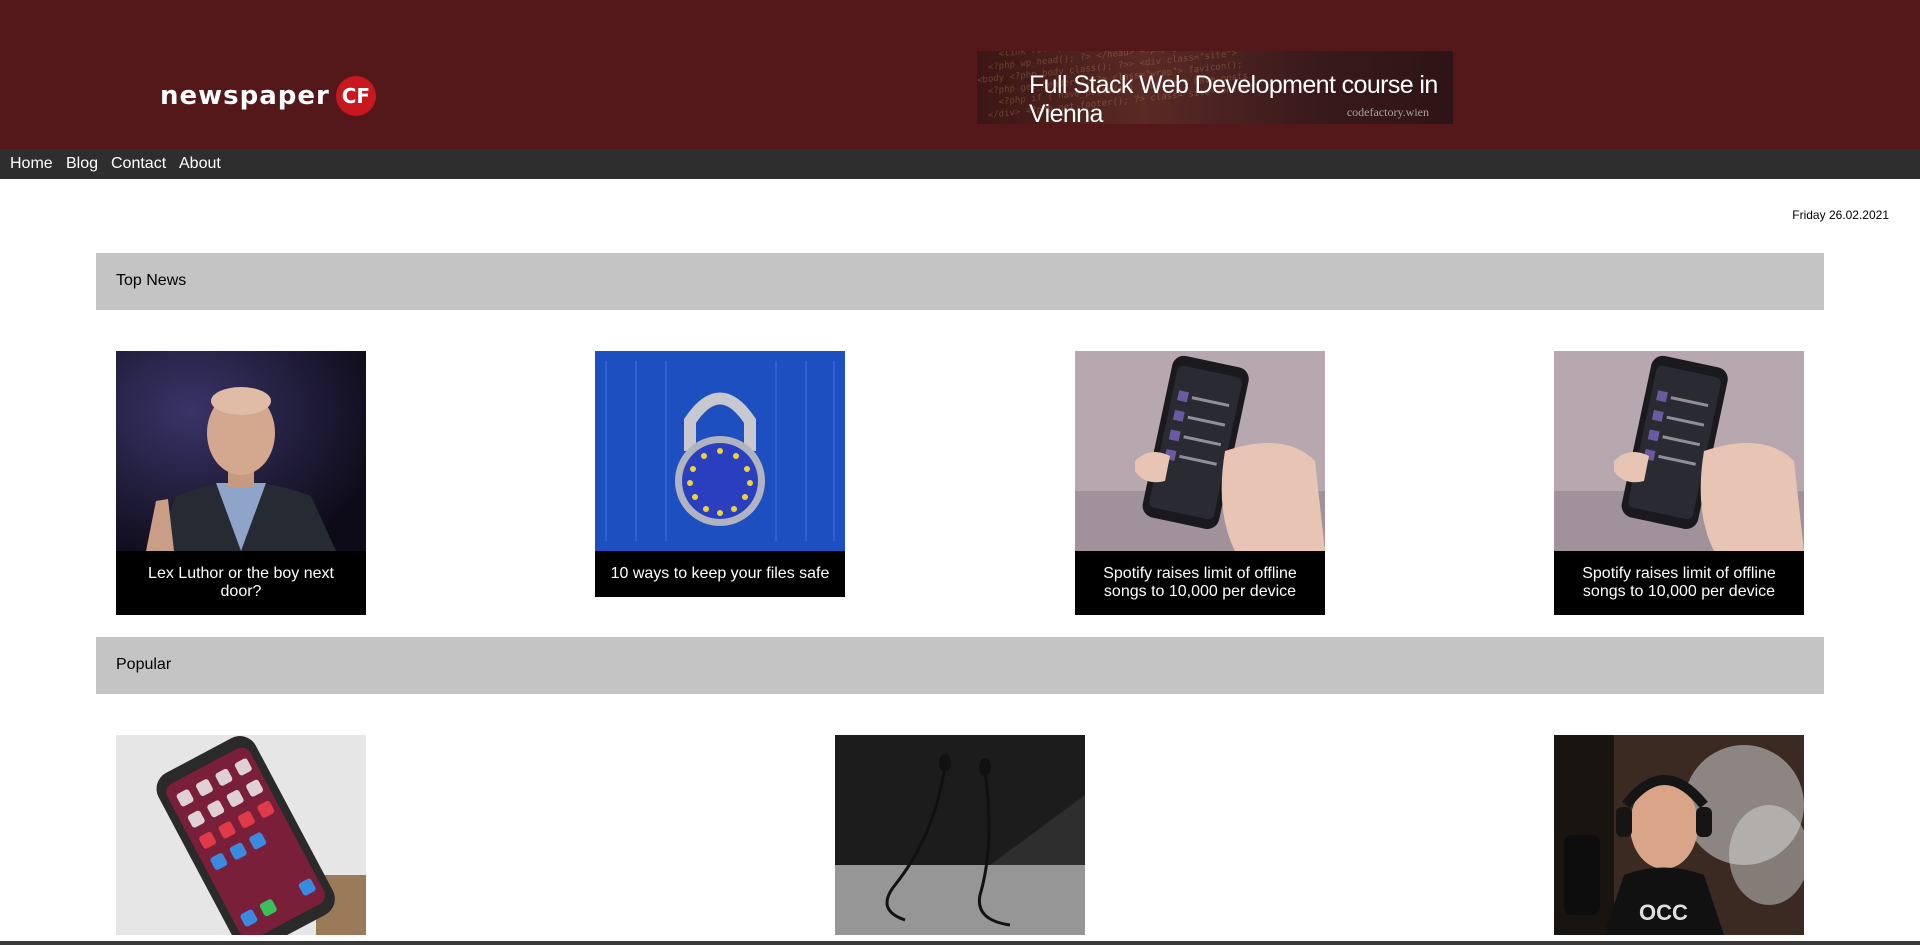  Describe the element at coordinates (241, 451) in the screenshot. I see `news-image-portrait` at that location.